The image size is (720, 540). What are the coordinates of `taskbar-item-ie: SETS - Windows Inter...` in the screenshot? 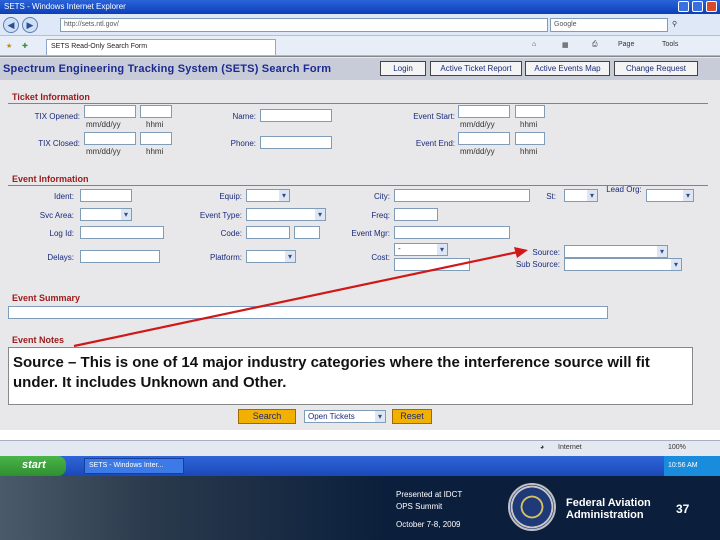 It's located at (134, 466).